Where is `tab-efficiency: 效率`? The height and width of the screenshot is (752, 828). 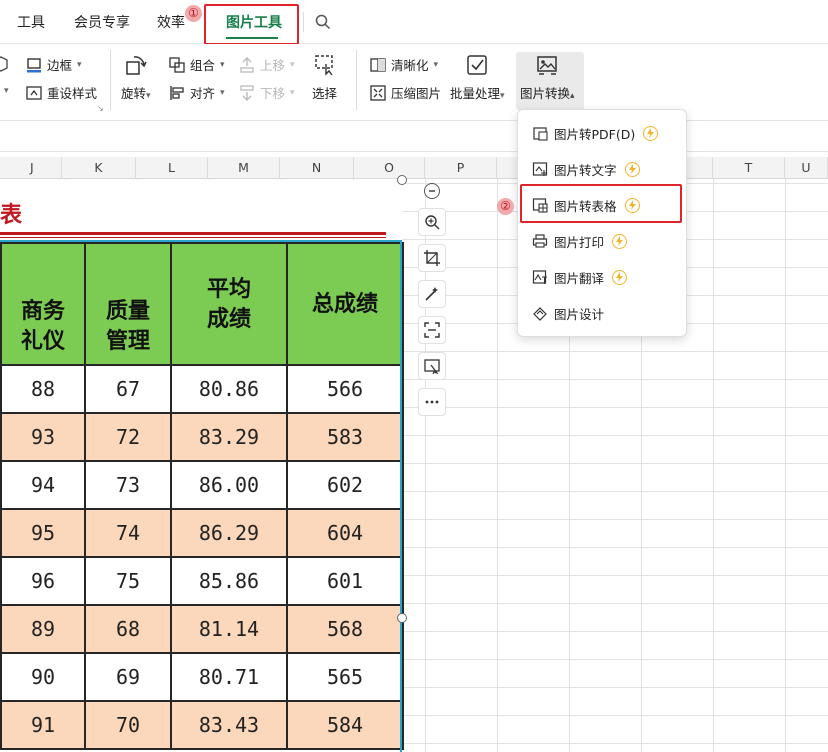 tab-efficiency: 效率 is located at coordinates (171, 22).